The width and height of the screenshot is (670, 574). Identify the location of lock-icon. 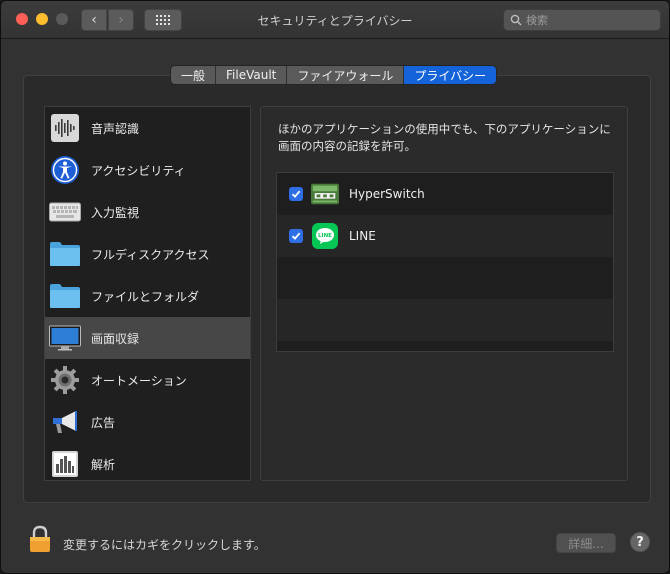
(40, 539).